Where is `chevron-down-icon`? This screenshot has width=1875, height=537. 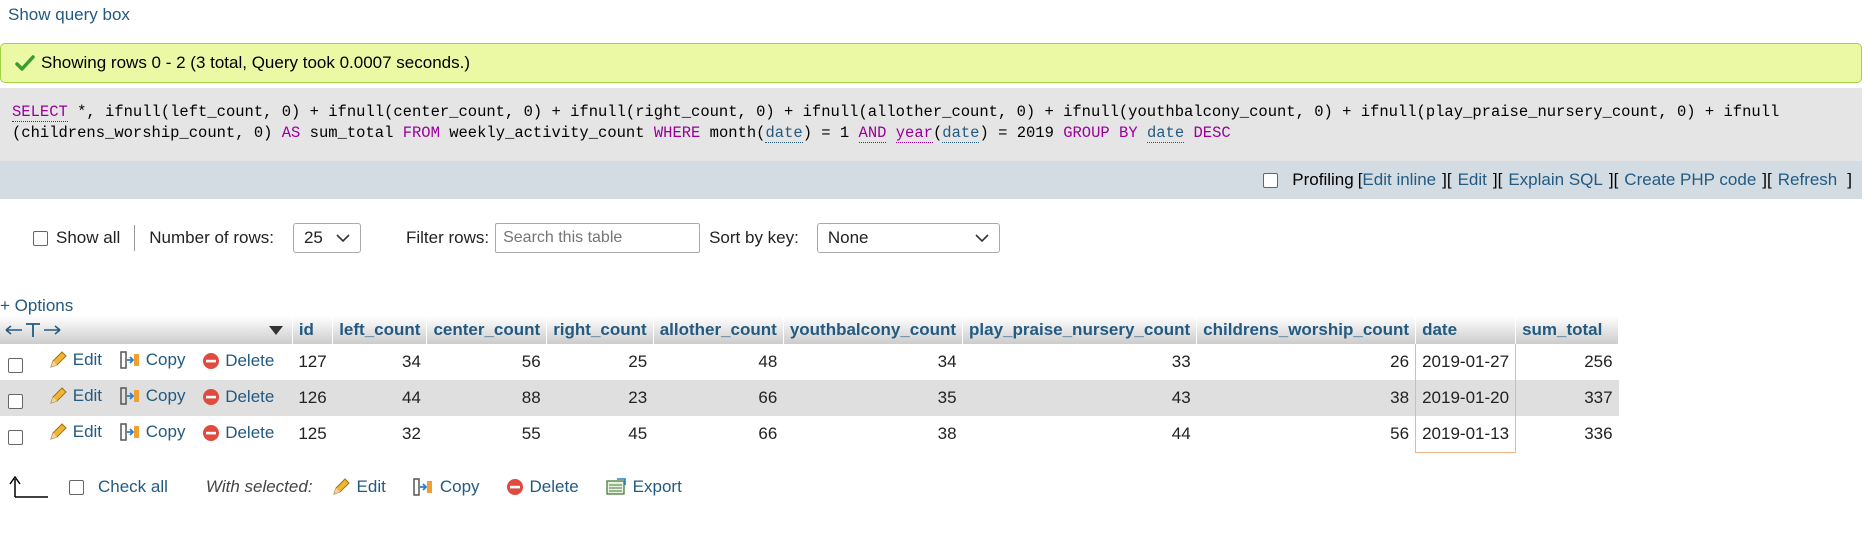 chevron-down-icon is located at coordinates (343, 238).